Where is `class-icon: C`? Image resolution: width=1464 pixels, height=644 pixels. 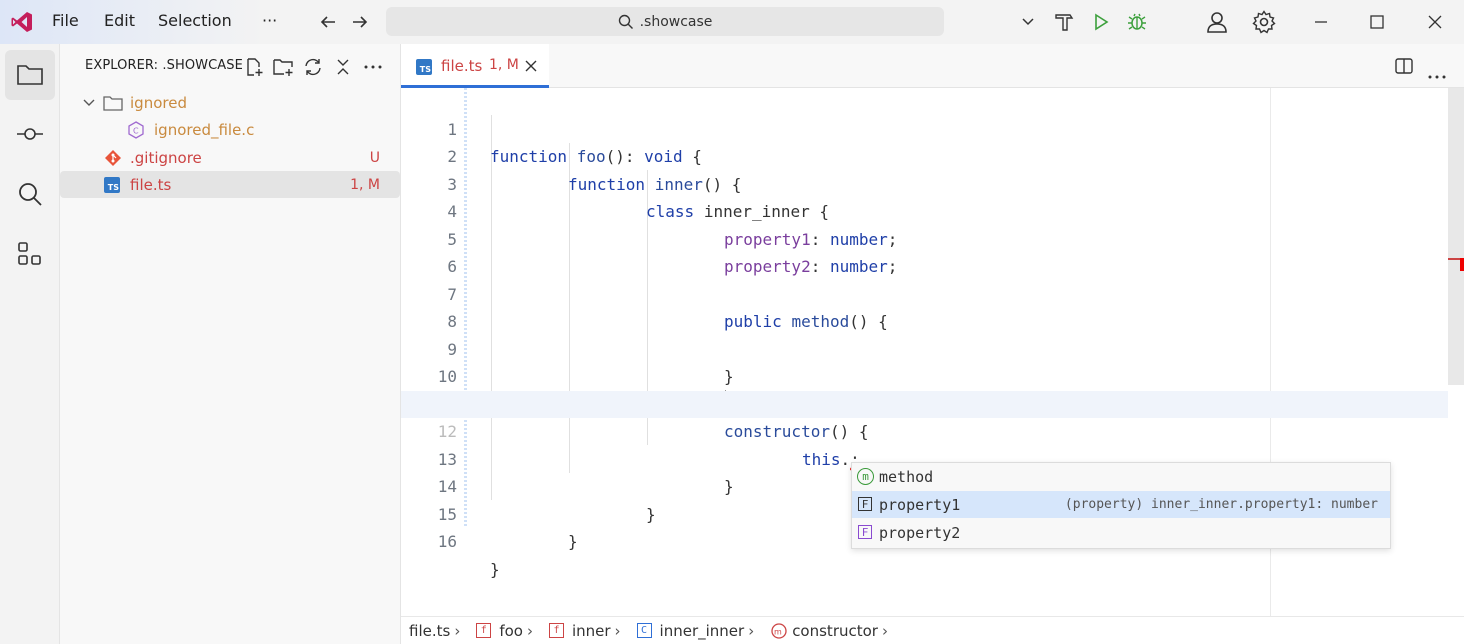
class-icon: C is located at coordinates (644, 630).